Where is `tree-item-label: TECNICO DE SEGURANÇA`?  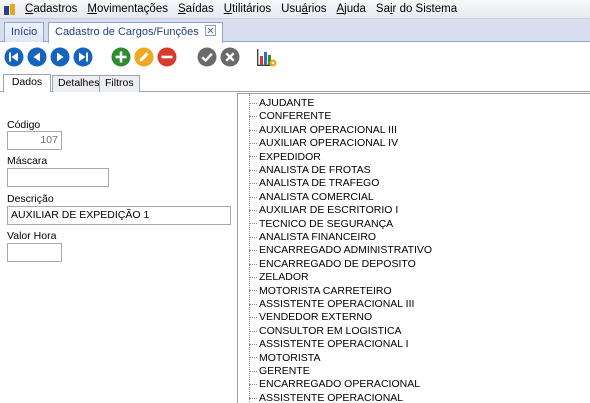 tree-item-label: TECNICO DE SEGURANÇA is located at coordinates (326, 223).